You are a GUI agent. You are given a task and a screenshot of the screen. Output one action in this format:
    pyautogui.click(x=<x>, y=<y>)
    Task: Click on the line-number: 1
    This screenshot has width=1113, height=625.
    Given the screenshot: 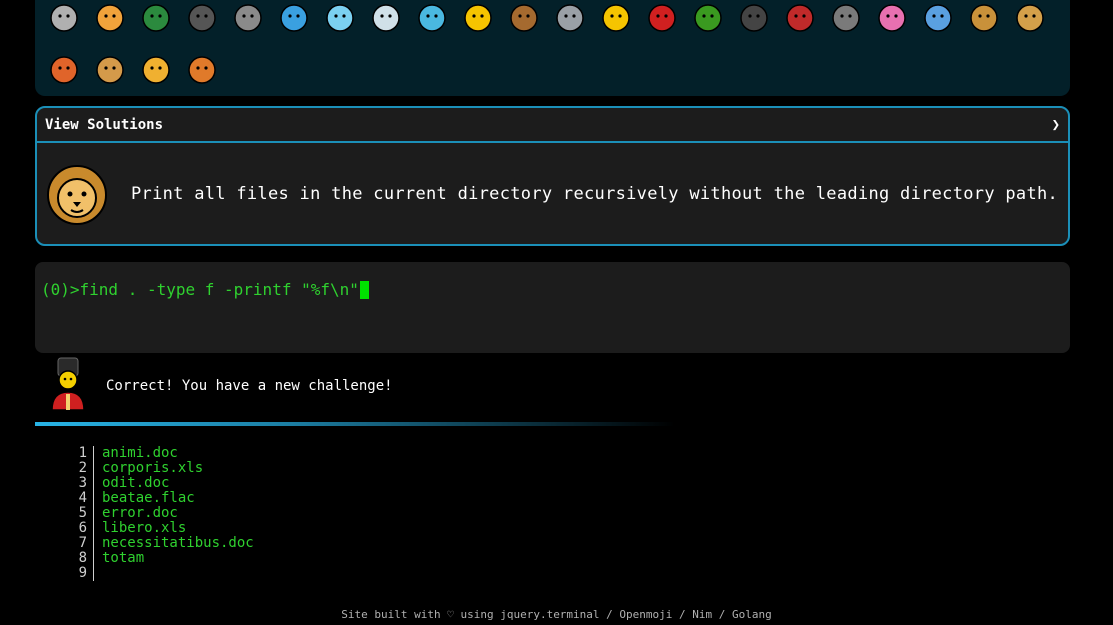 What is the action you would take?
    pyautogui.click(x=77, y=453)
    